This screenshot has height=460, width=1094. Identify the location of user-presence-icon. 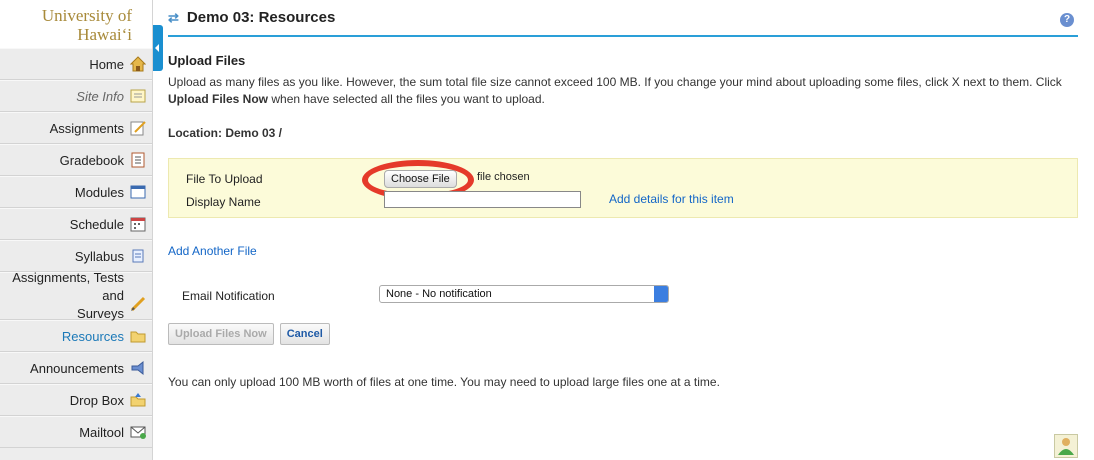
(1066, 446).